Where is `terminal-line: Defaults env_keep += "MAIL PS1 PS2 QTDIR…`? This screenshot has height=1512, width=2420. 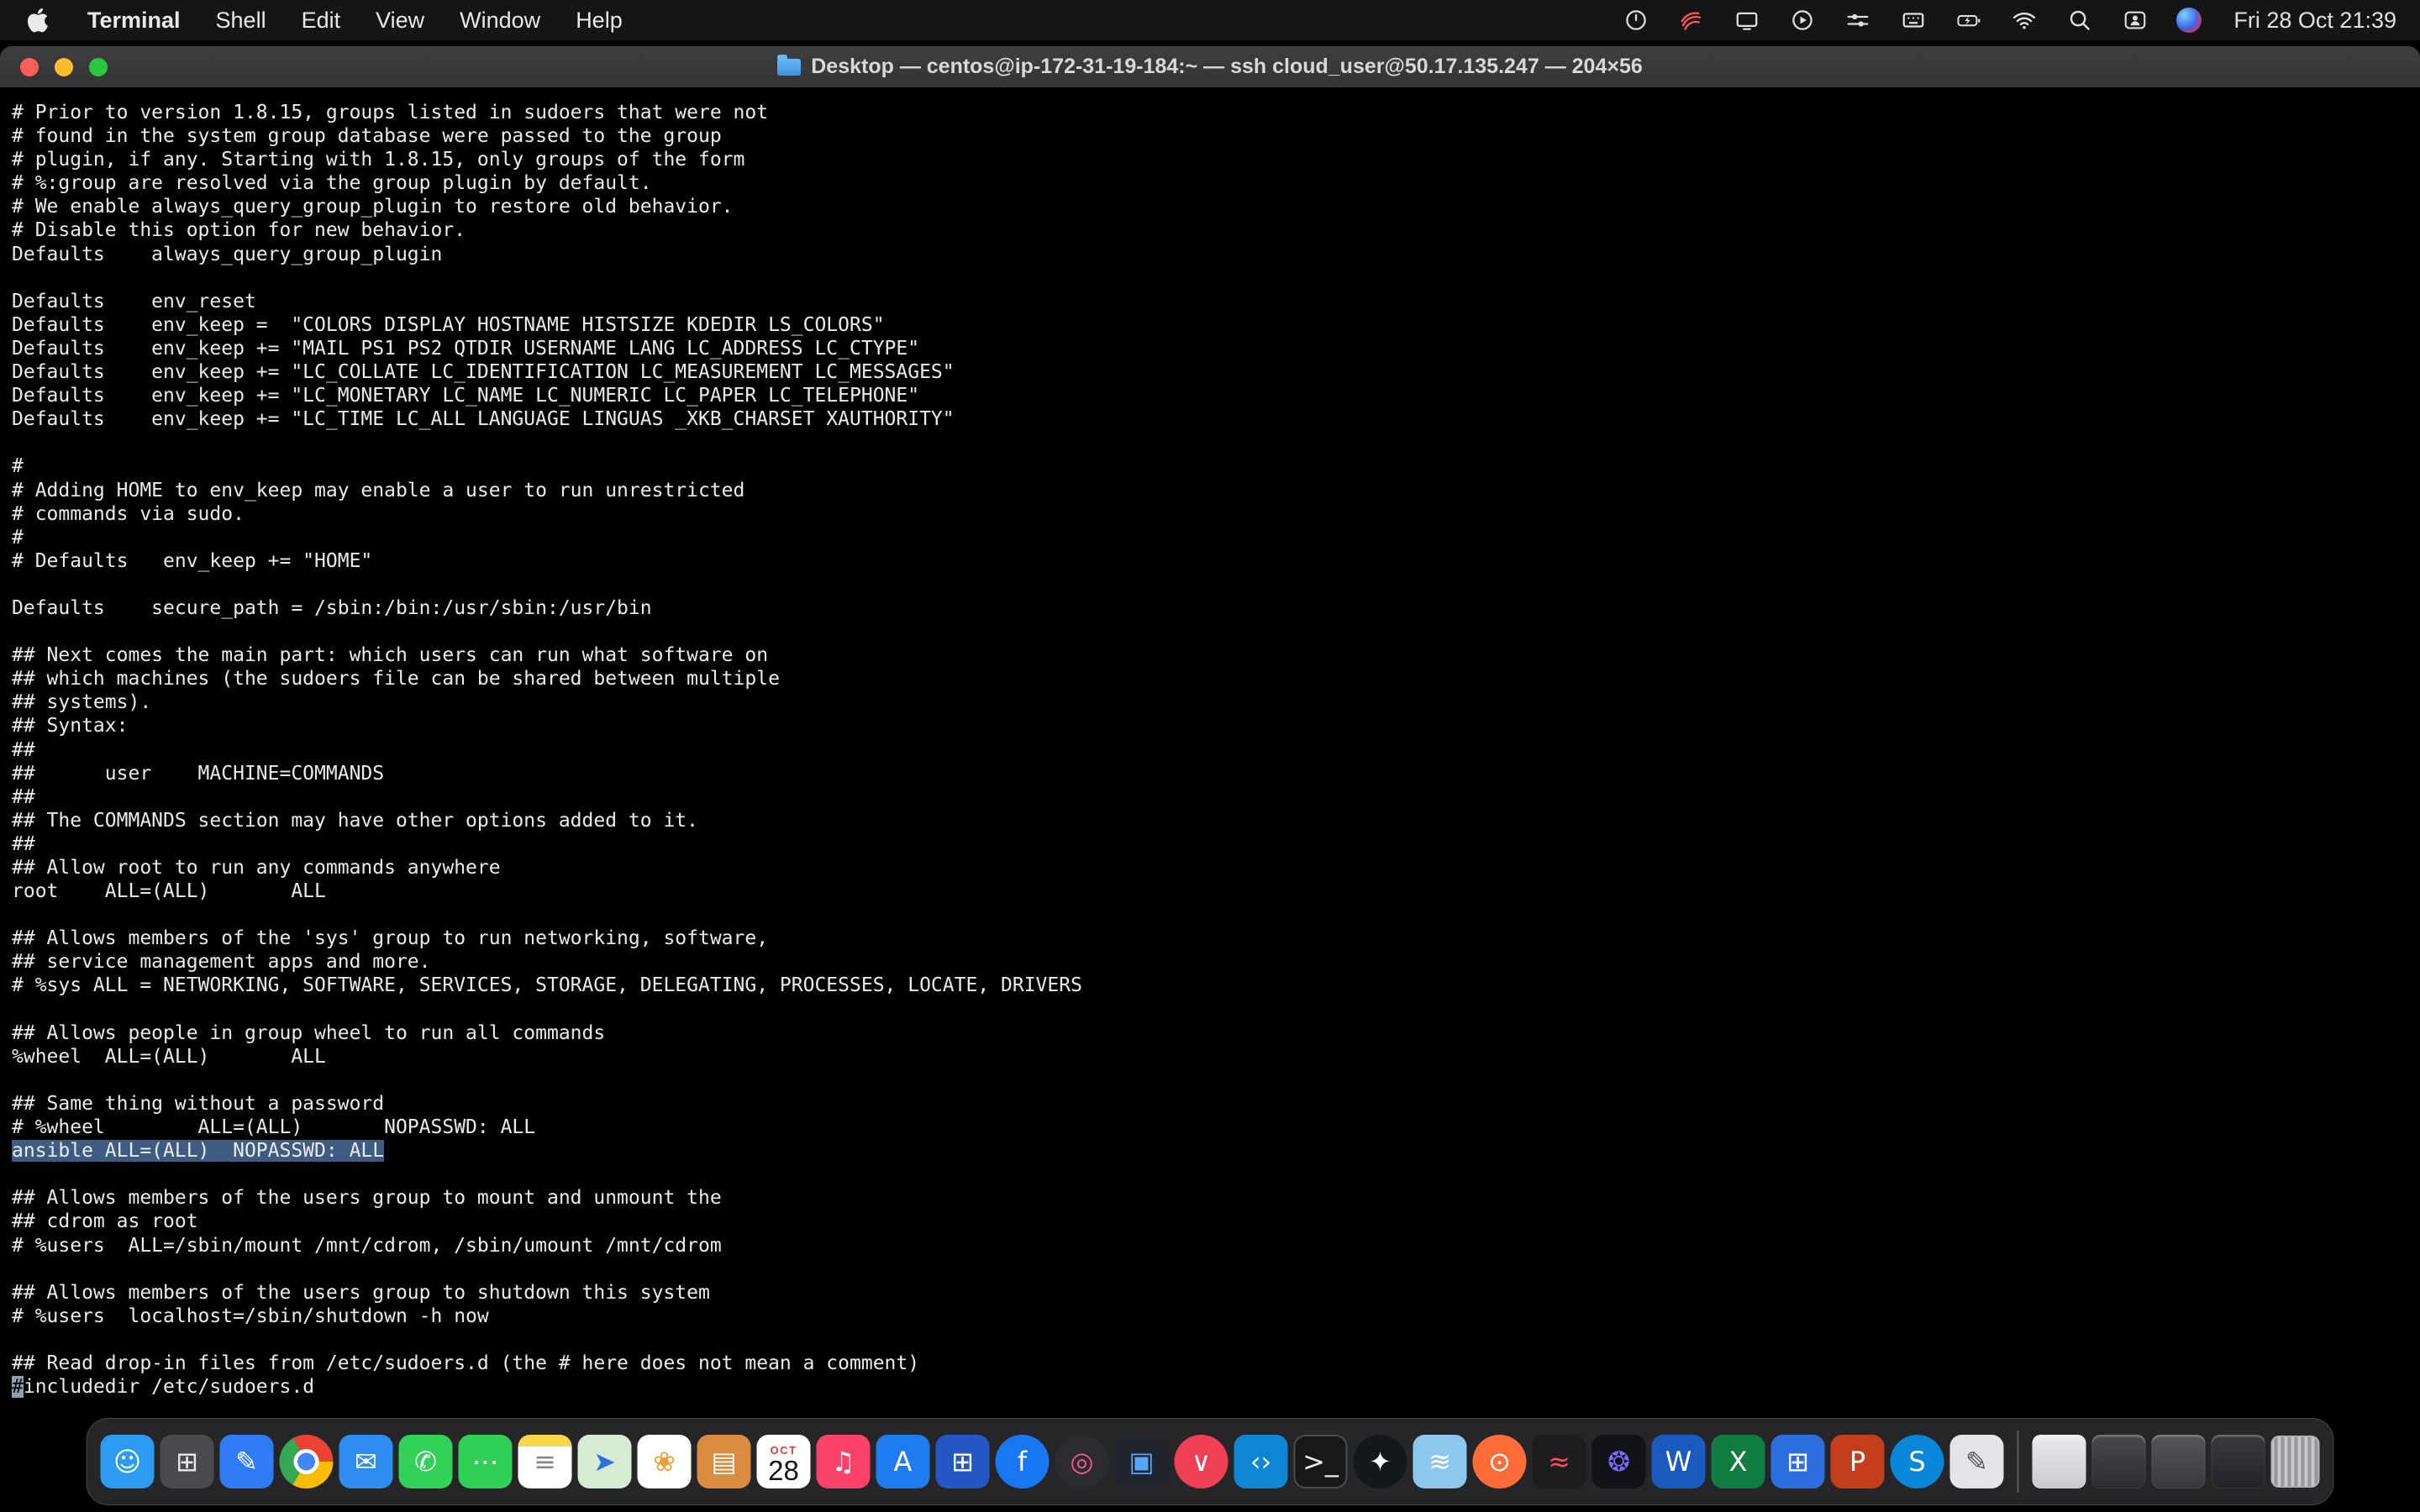 terminal-line: Defaults env_keep += "MAIL PS1 PS2 QTDIR… is located at coordinates (466, 348).